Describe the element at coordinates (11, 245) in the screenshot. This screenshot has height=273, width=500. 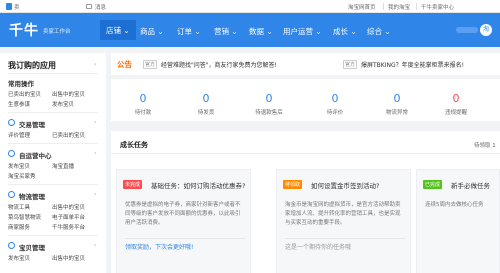
I see `goods-icon` at that location.